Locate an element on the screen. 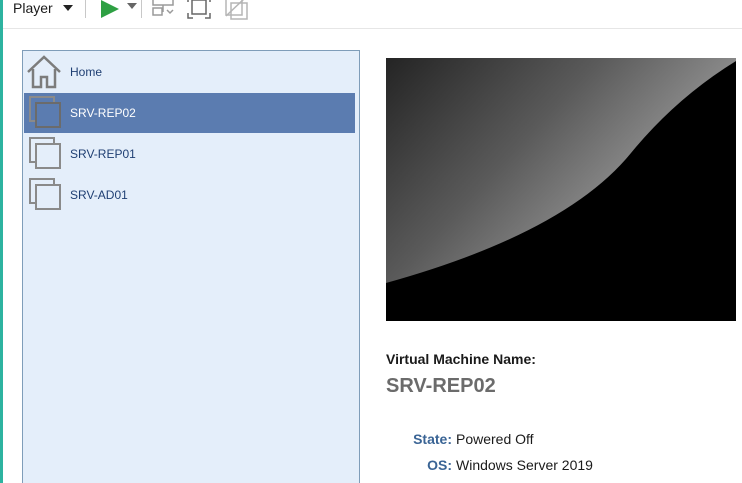 The height and width of the screenshot is (483, 742). unity-icon is located at coordinates (236, 10).